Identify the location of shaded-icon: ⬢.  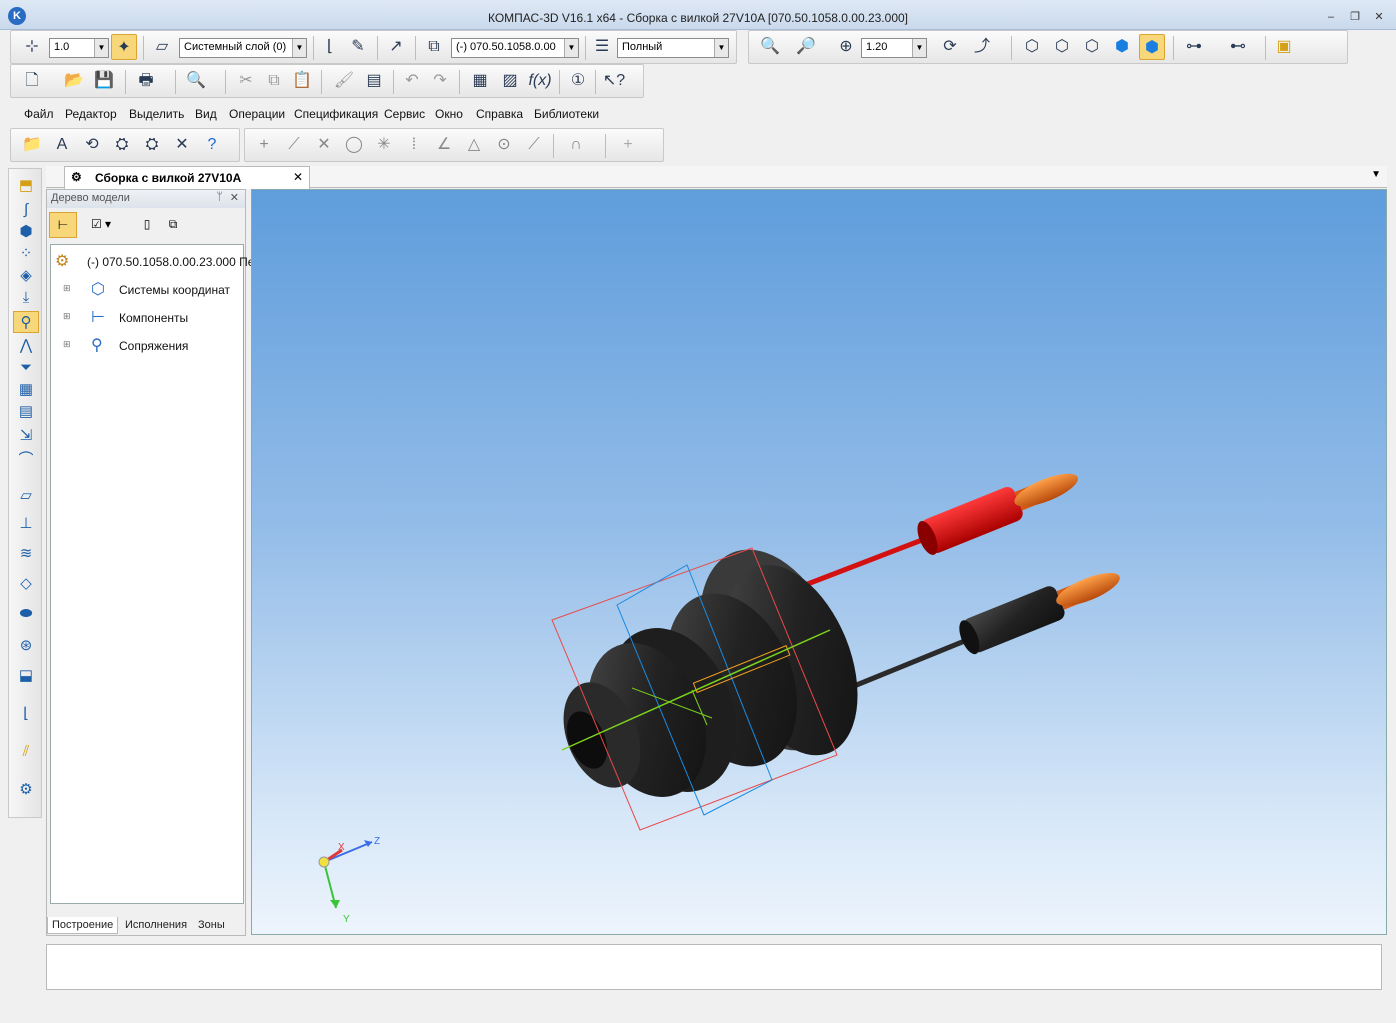
(1122, 47).